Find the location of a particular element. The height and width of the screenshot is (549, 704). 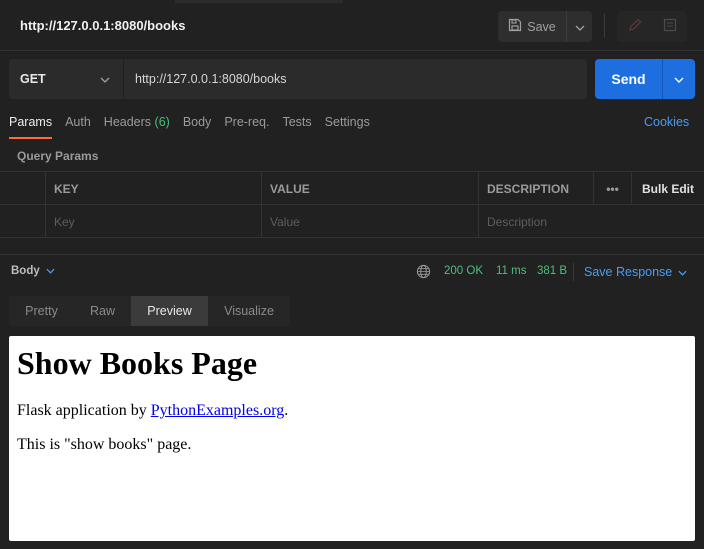

response-body-select: Body is located at coordinates (33, 271).